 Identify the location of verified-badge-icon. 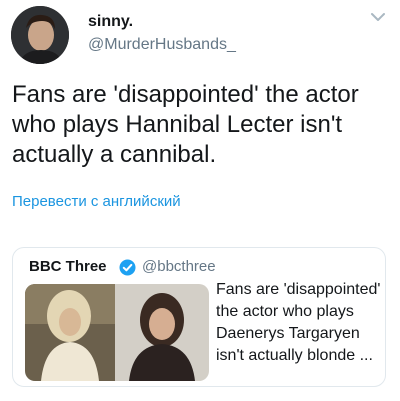
(127, 267).